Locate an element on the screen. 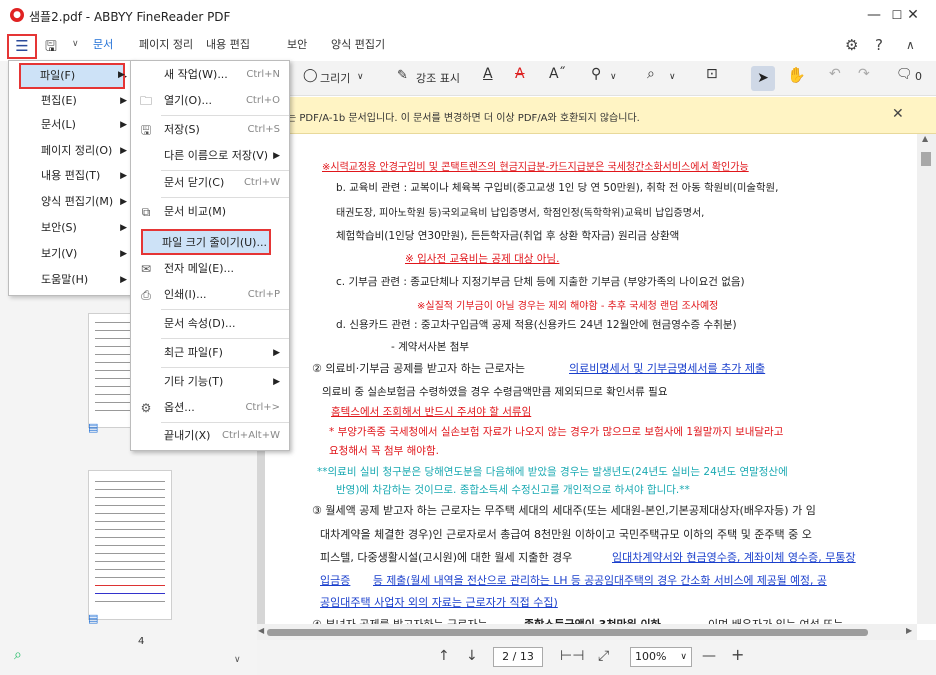 This screenshot has width=936, height=675. horizontal-scroll-thumb is located at coordinates (567, 632).